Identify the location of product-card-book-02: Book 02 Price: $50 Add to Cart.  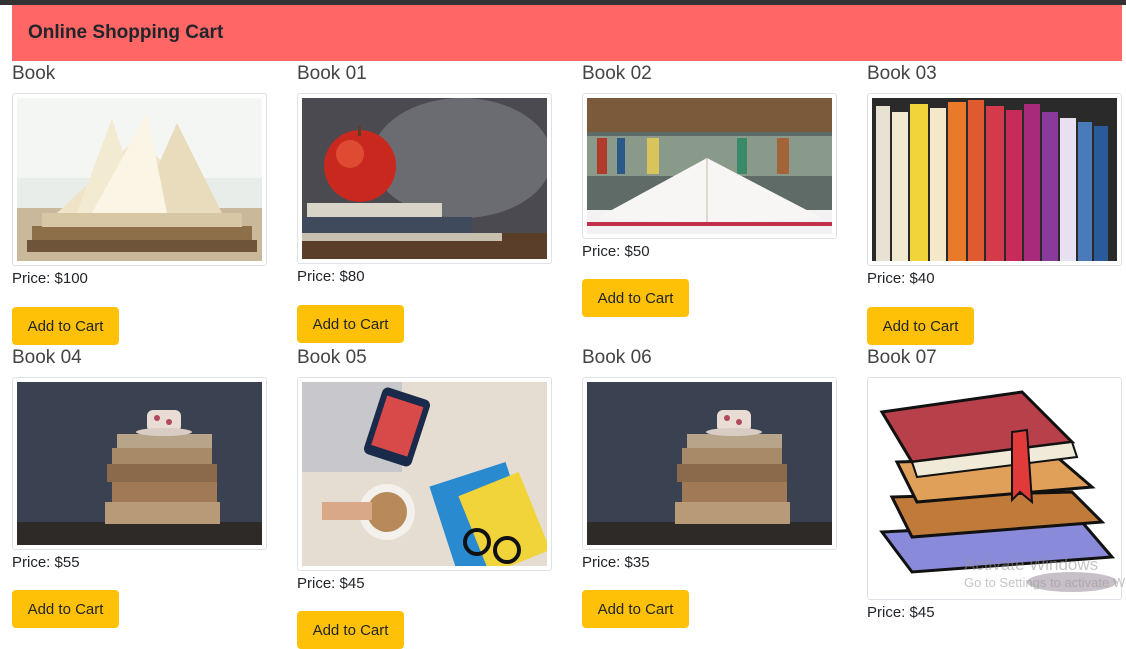
(709, 189).